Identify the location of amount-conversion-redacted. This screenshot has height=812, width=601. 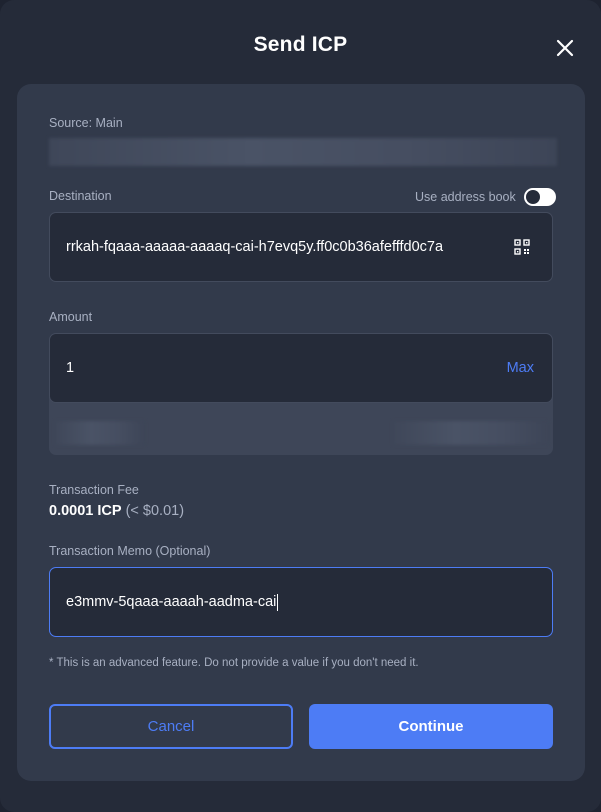
(100, 433).